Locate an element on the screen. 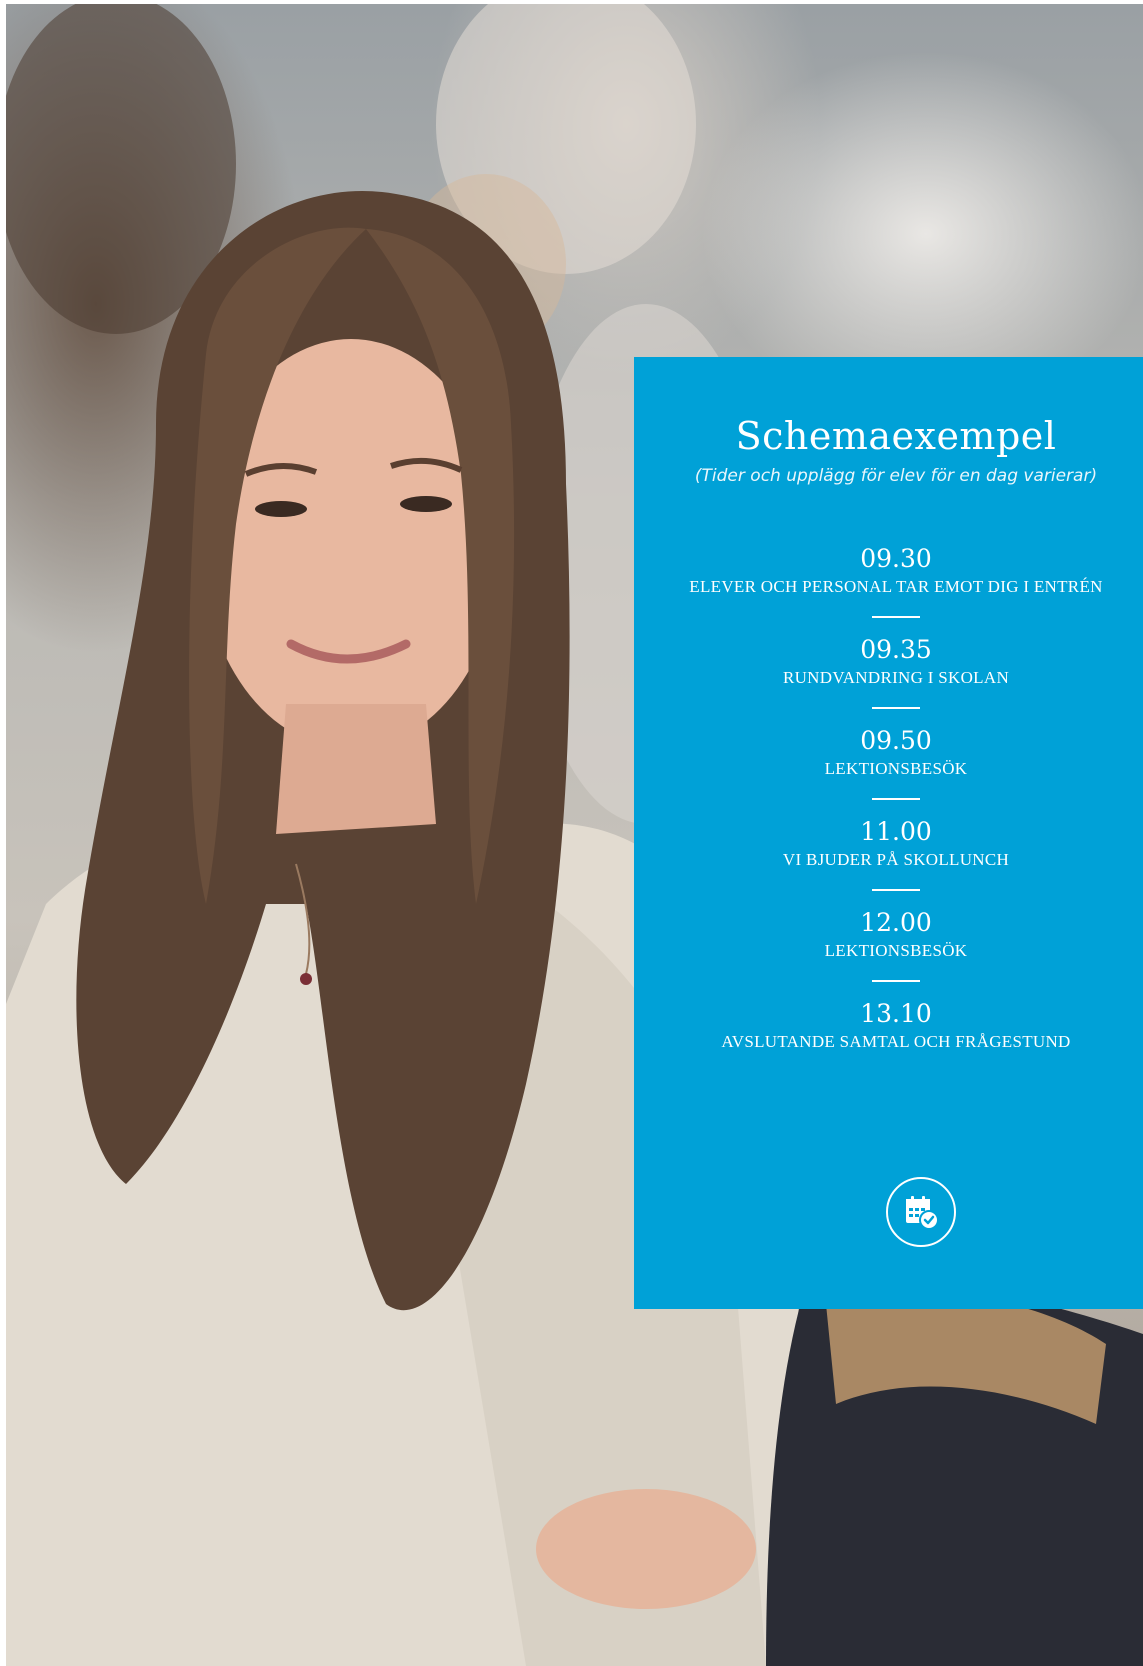  schedule-item-time: 12.00 is located at coordinates (896, 922).